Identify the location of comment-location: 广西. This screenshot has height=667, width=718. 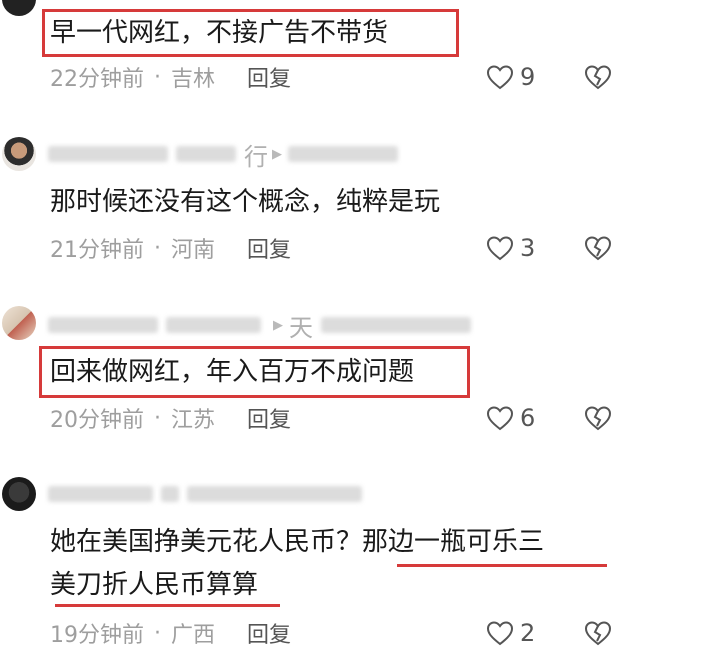
(193, 635).